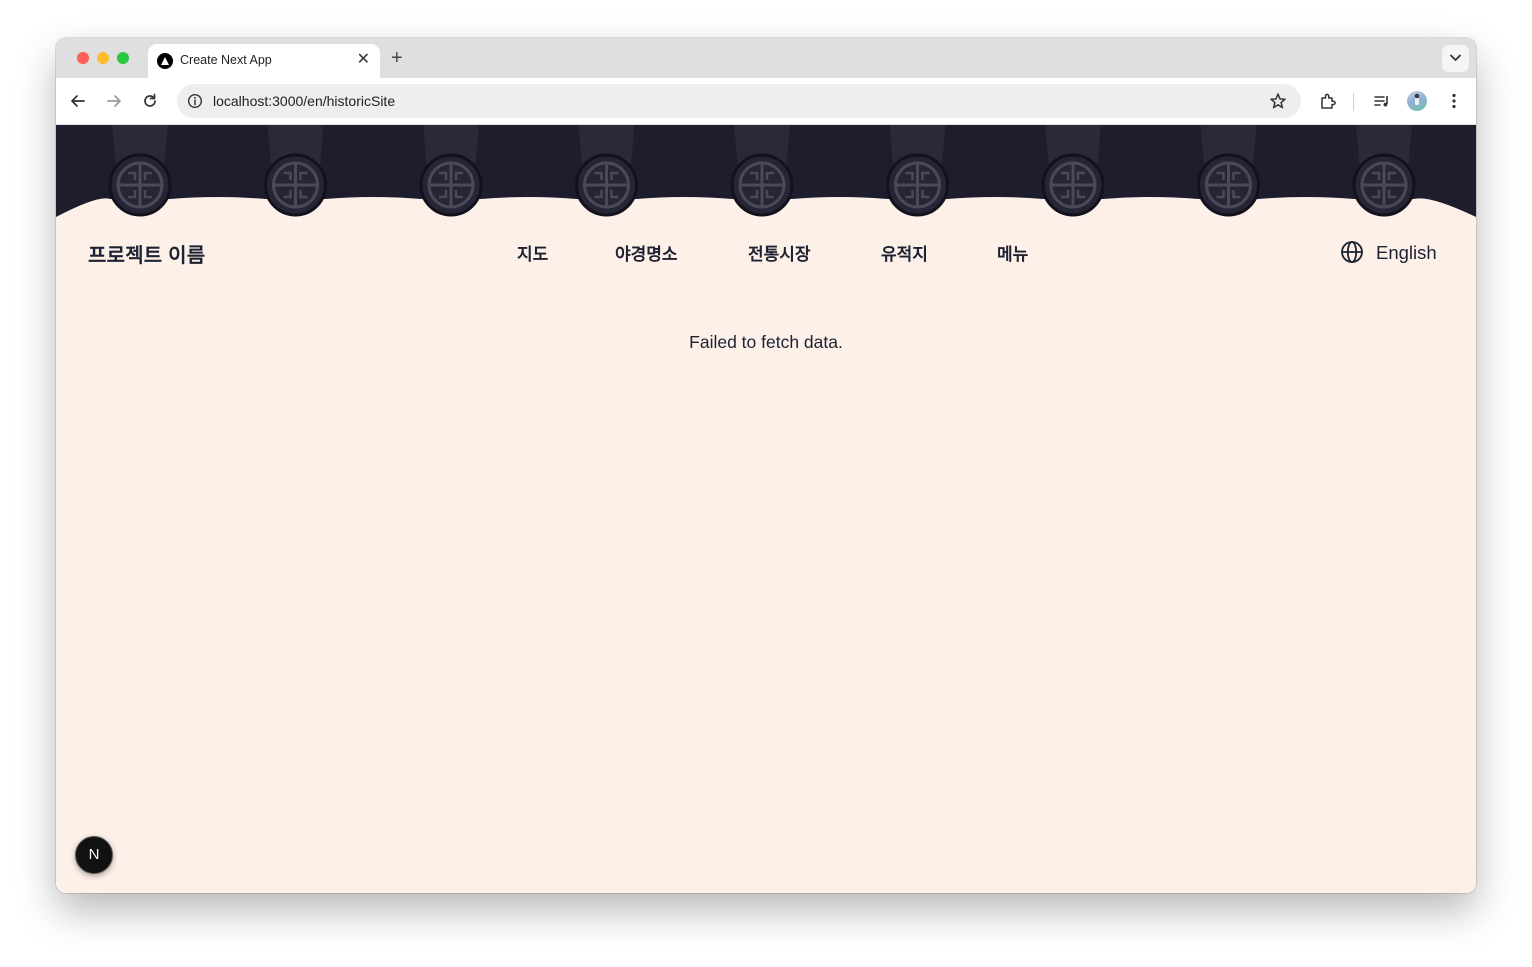 The height and width of the screenshot is (967, 1532). Describe the element at coordinates (363, 60) in the screenshot. I see `tab-close-button: ✕` at that location.